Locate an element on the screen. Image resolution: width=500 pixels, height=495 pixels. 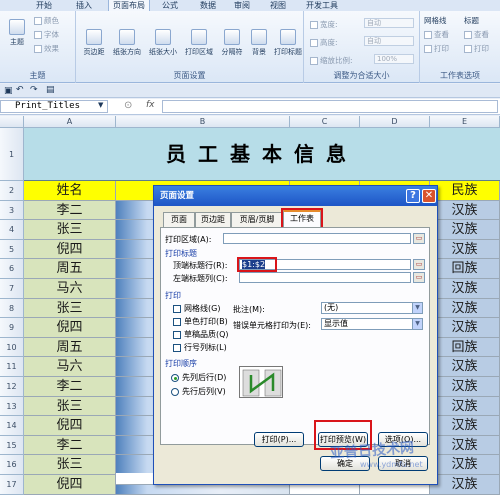
row-header: 13 is located at coordinates (12, 406).